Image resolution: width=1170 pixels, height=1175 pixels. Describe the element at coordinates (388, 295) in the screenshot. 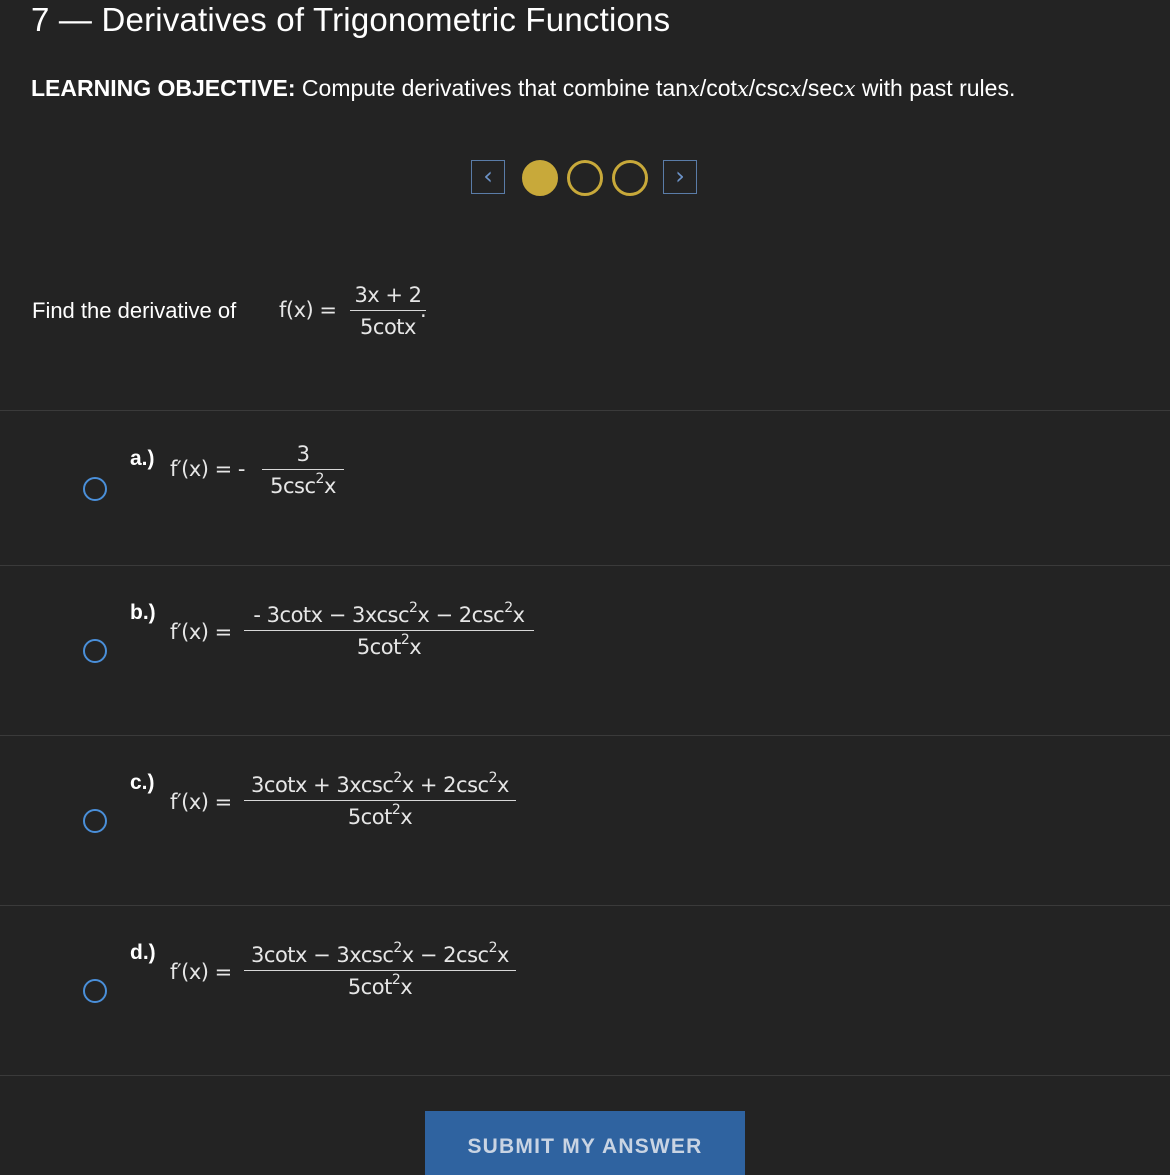

I see `question-numerator: 3x + 2` at that location.